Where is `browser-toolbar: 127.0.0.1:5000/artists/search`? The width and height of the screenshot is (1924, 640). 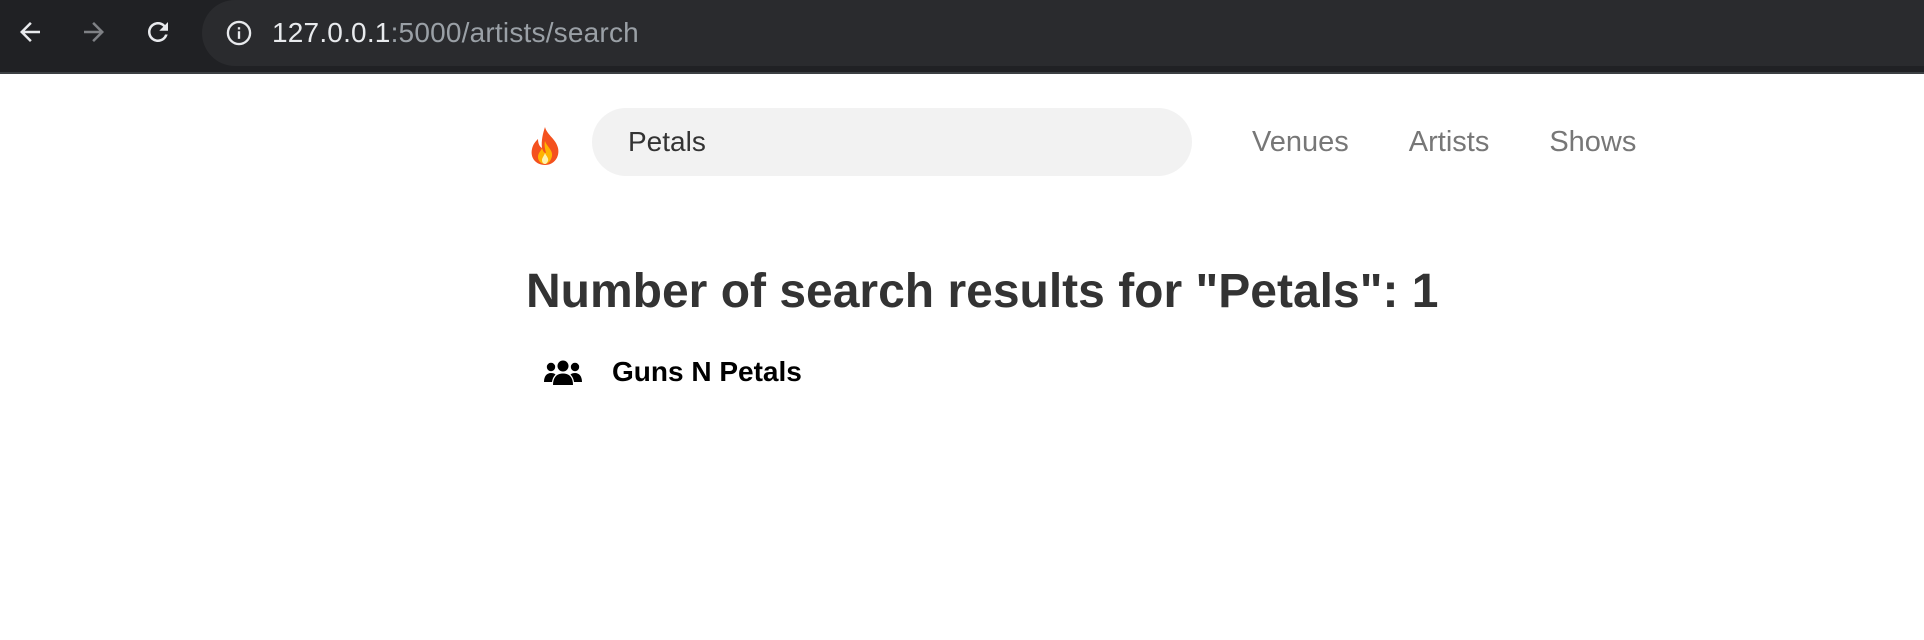 browser-toolbar: 127.0.0.1:5000/artists/search is located at coordinates (962, 37).